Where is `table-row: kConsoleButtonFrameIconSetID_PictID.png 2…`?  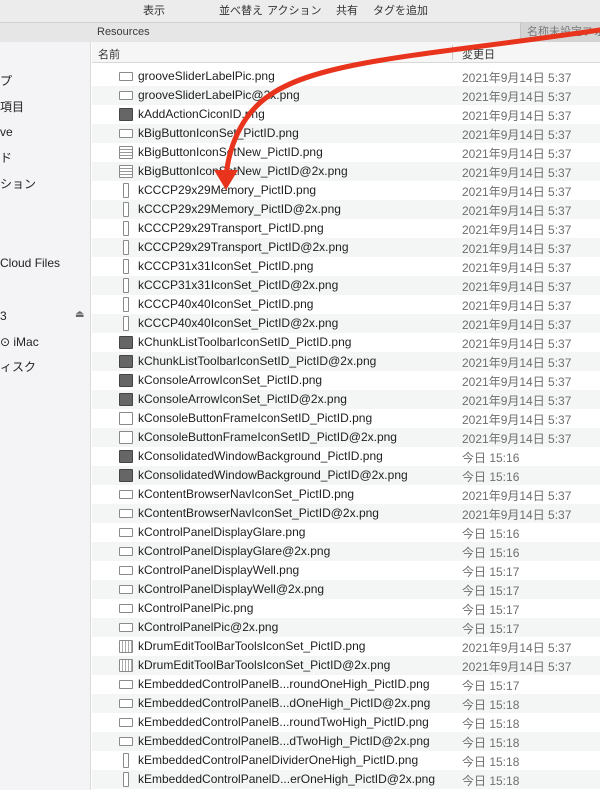 table-row: kConsoleButtonFrameIconSetID_PictID.png 2… is located at coordinates (346, 418).